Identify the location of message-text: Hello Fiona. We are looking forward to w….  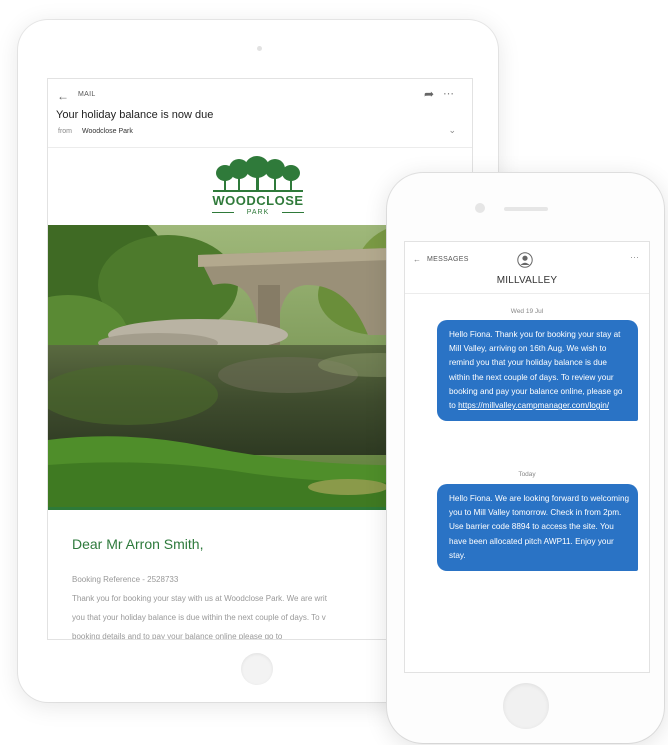
(539, 527).